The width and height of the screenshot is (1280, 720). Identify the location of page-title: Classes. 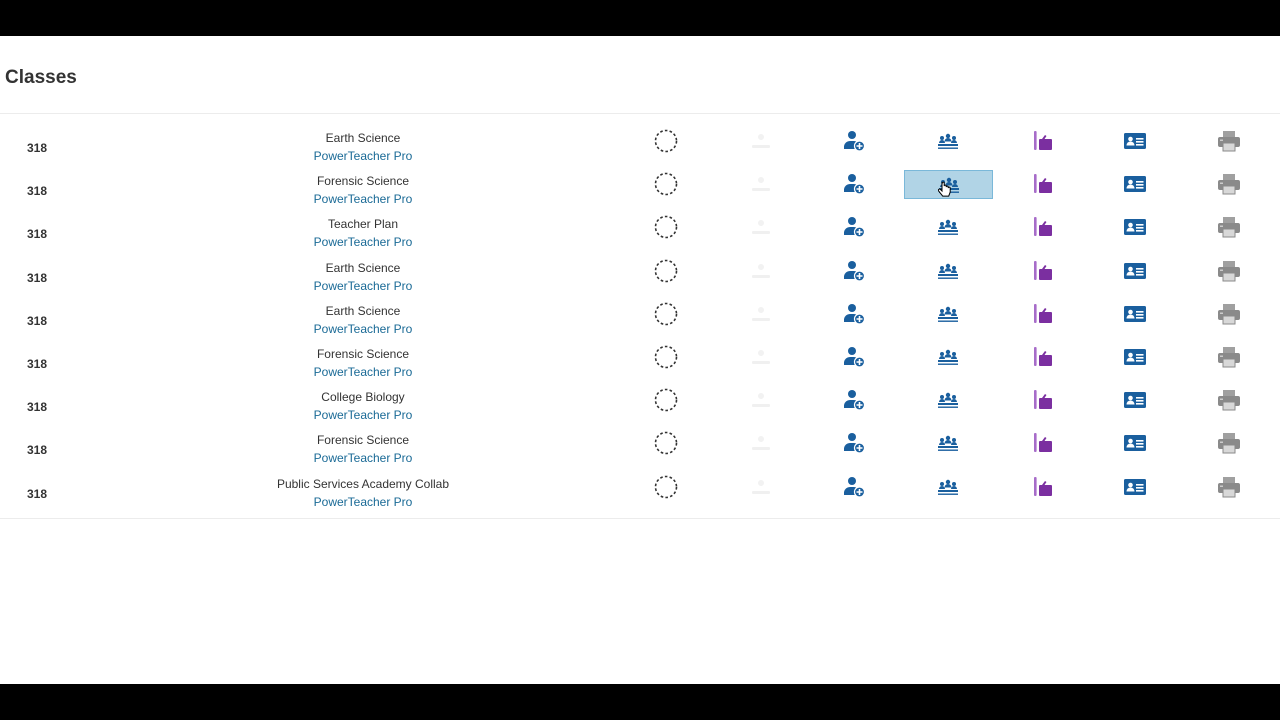
(41, 77).